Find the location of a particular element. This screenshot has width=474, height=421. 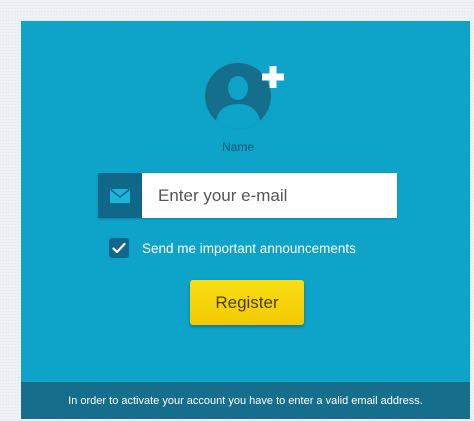

register-button: Register is located at coordinates (247, 302).